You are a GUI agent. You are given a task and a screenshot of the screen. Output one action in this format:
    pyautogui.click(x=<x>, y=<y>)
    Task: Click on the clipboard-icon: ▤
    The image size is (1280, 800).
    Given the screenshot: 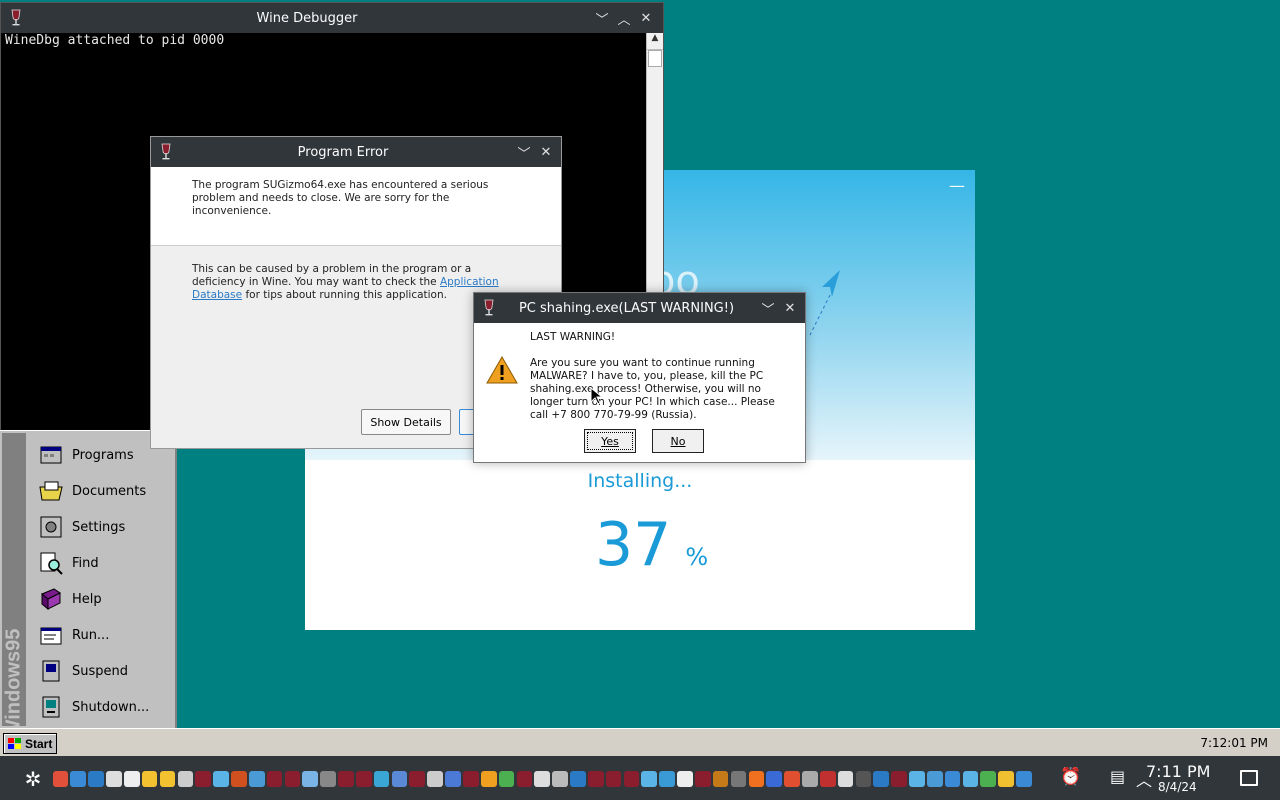 What is the action you would take?
    pyautogui.click(x=1117, y=776)
    